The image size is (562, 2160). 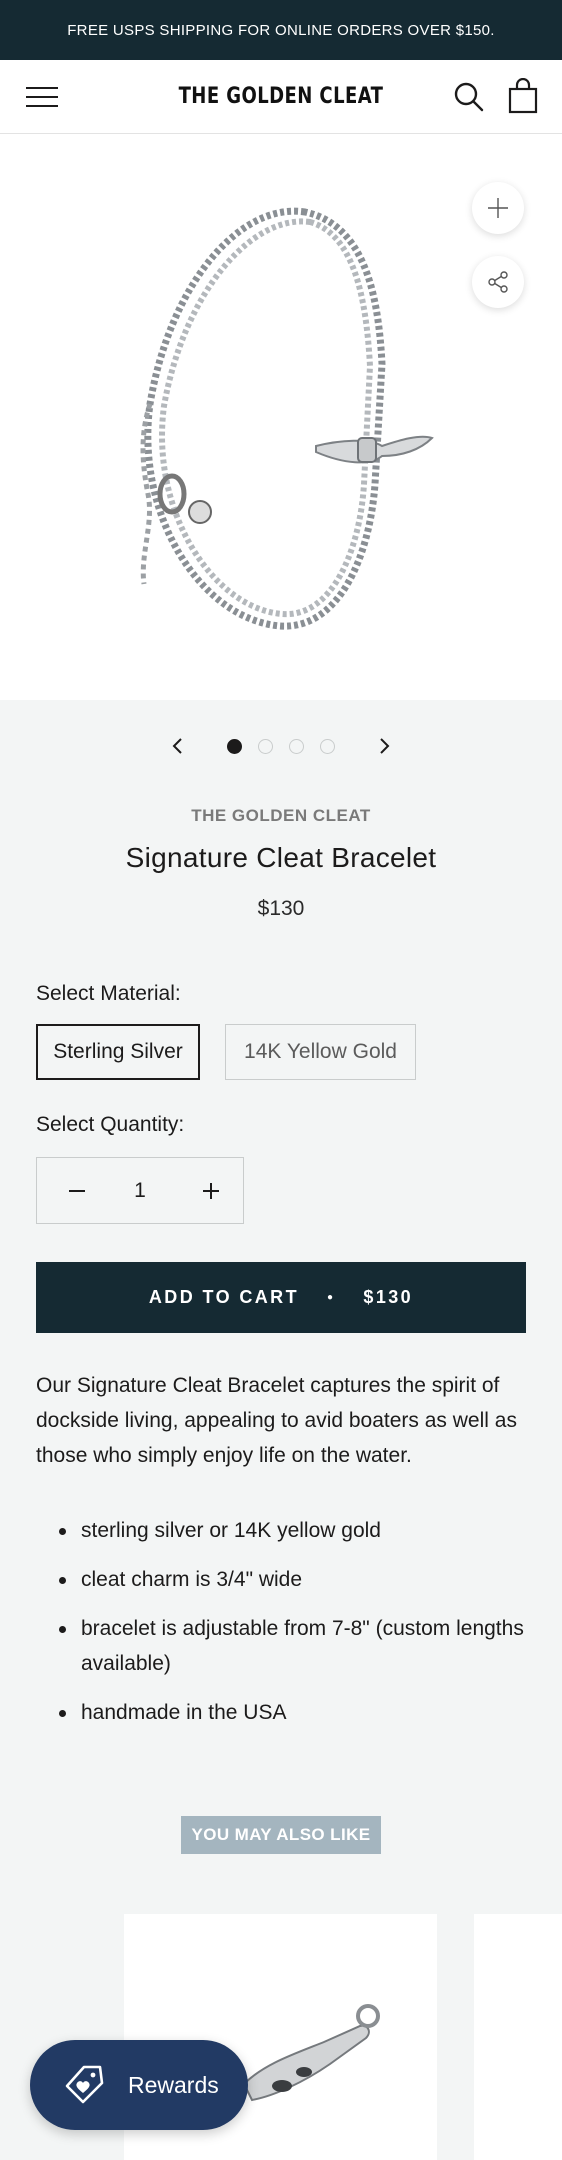 What do you see at coordinates (498, 282) in the screenshot?
I see `share-icon` at bounding box center [498, 282].